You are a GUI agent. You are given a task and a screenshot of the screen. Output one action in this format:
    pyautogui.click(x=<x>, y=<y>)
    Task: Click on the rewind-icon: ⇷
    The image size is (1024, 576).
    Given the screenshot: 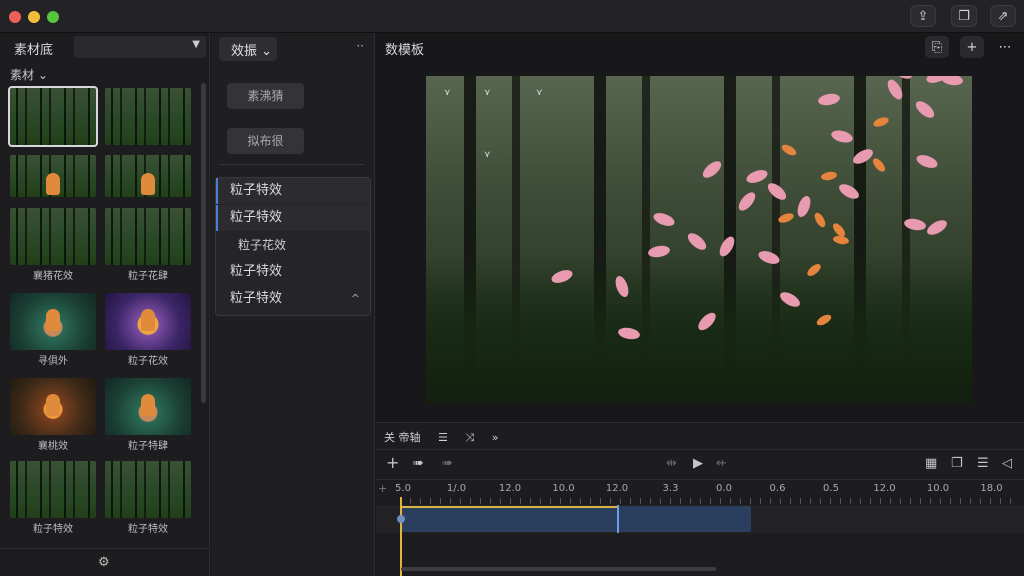 What is the action you would take?
    pyautogui.click(x=721, y=463)
    